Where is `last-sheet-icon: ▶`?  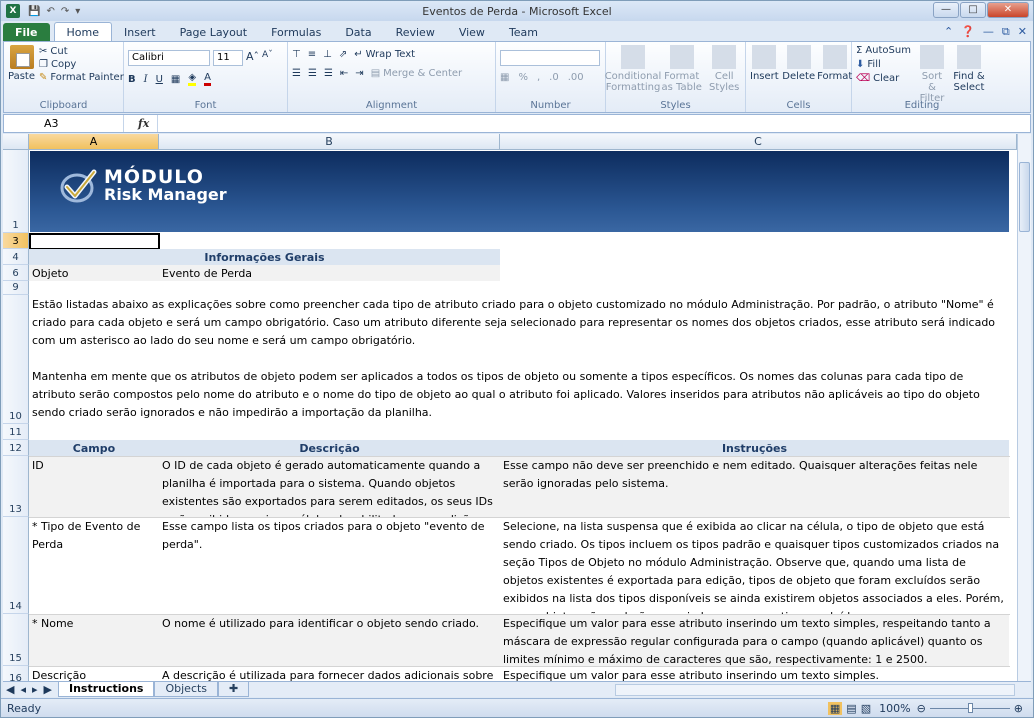
last-sheet-icon: ▶ is located at coordinates (48, 689).